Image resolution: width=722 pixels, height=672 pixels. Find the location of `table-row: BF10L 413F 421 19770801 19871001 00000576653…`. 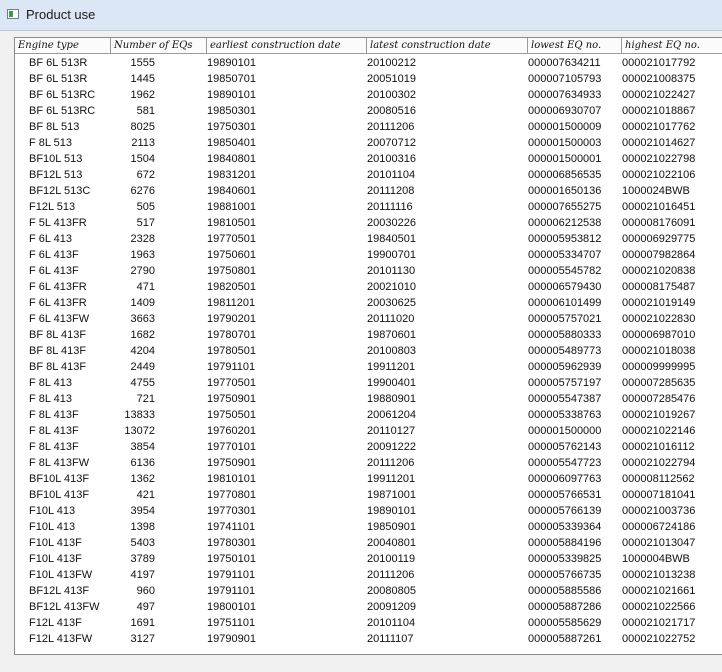

table-row: BF10L 413F 421 19770801 19871001 00000576653… is located at coordinates (368, 495).